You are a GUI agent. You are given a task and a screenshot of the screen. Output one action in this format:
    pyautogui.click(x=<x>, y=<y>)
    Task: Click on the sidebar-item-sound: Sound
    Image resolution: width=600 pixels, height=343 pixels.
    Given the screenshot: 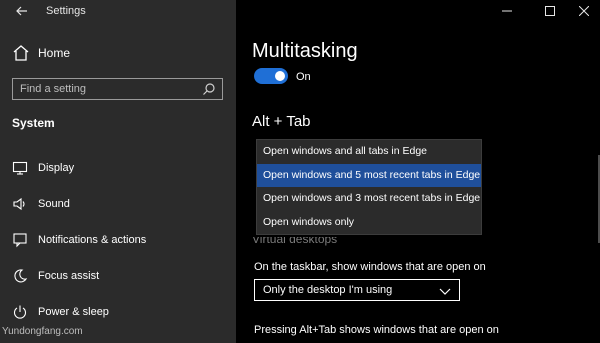 What is the action you would take?
    pyautogui.click(x=118, y=204)
    